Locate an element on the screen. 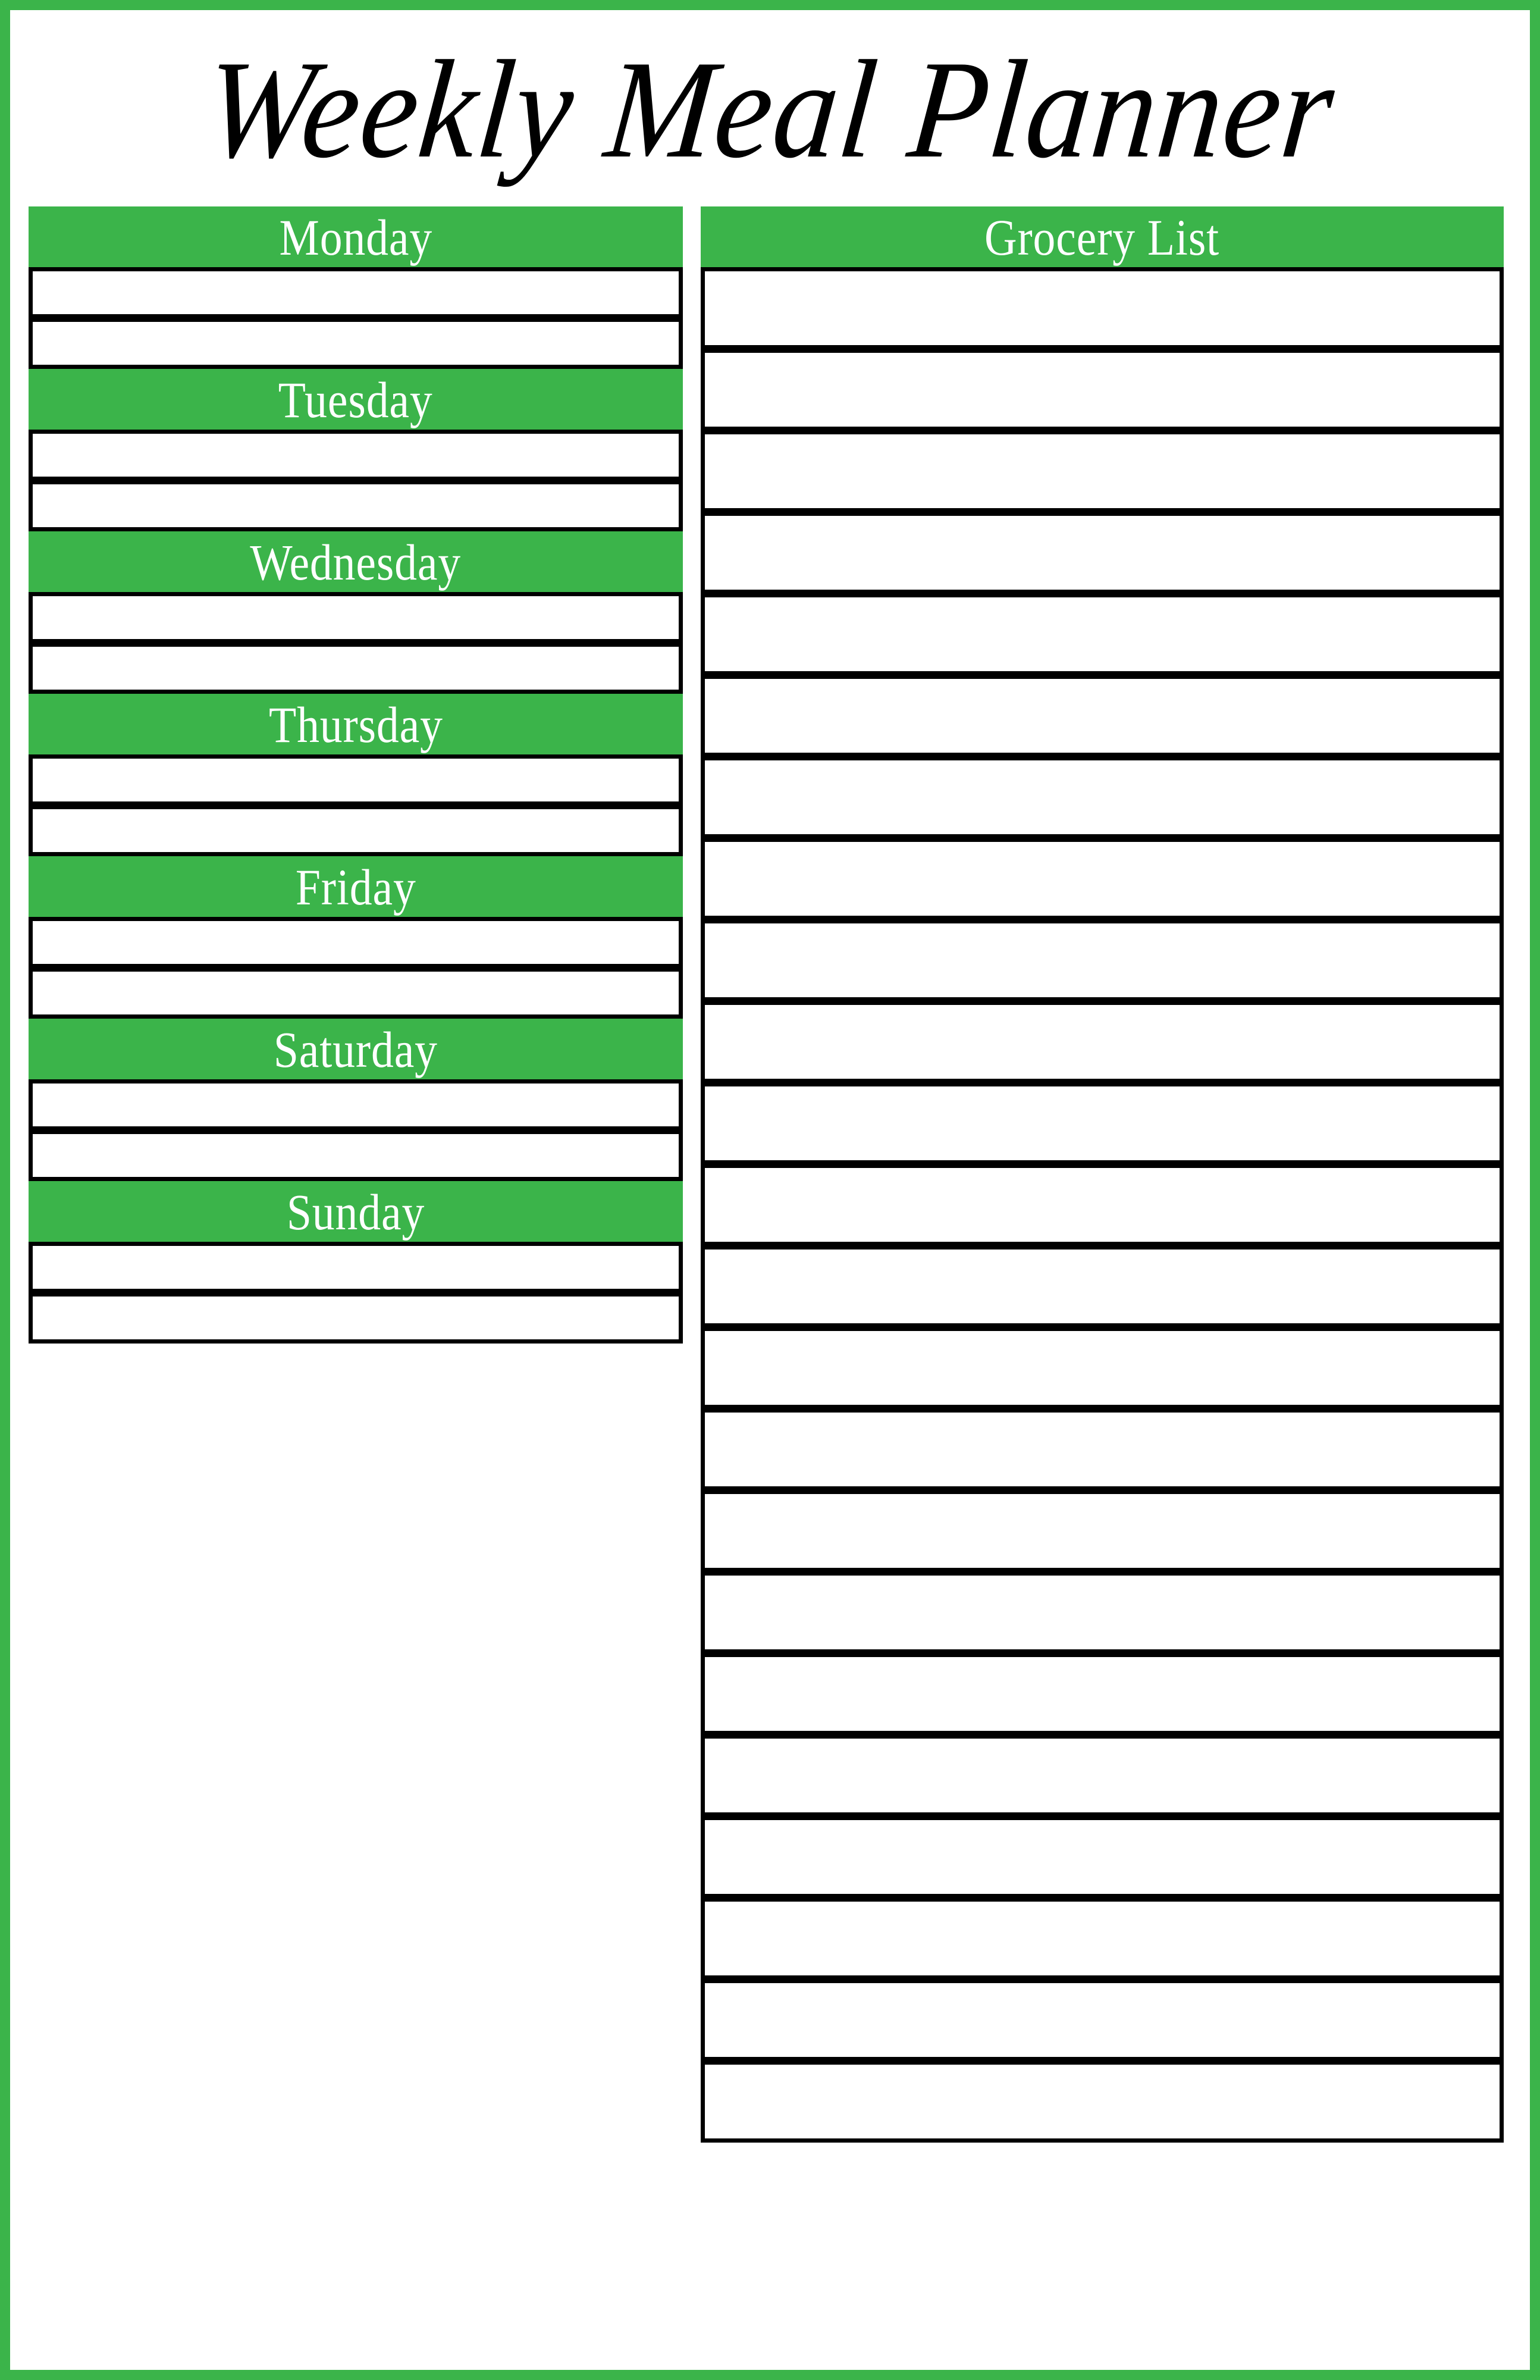 The width and height of the screenshot is (1540, 2380). day-header-label: Sunday is located at coordinates (355, 1212).